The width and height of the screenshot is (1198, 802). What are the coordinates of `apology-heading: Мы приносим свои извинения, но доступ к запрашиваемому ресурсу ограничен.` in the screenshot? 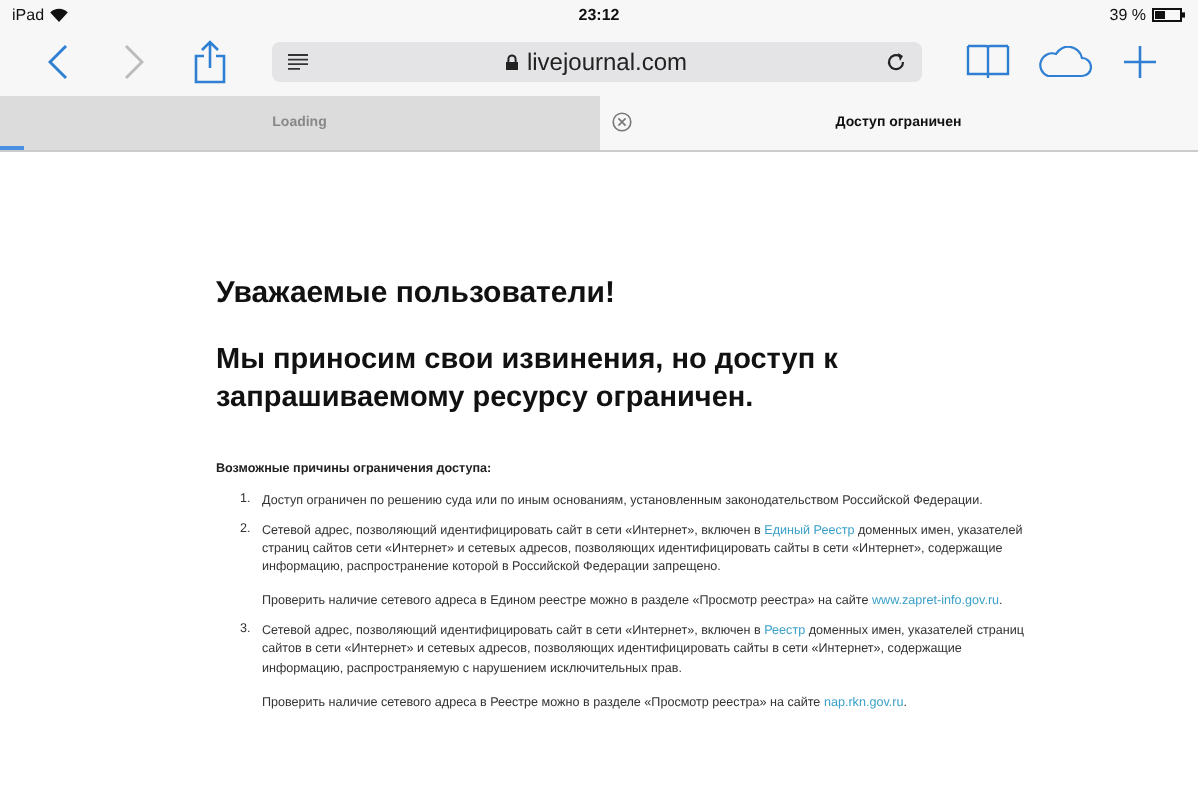 It's located at (528, 380).